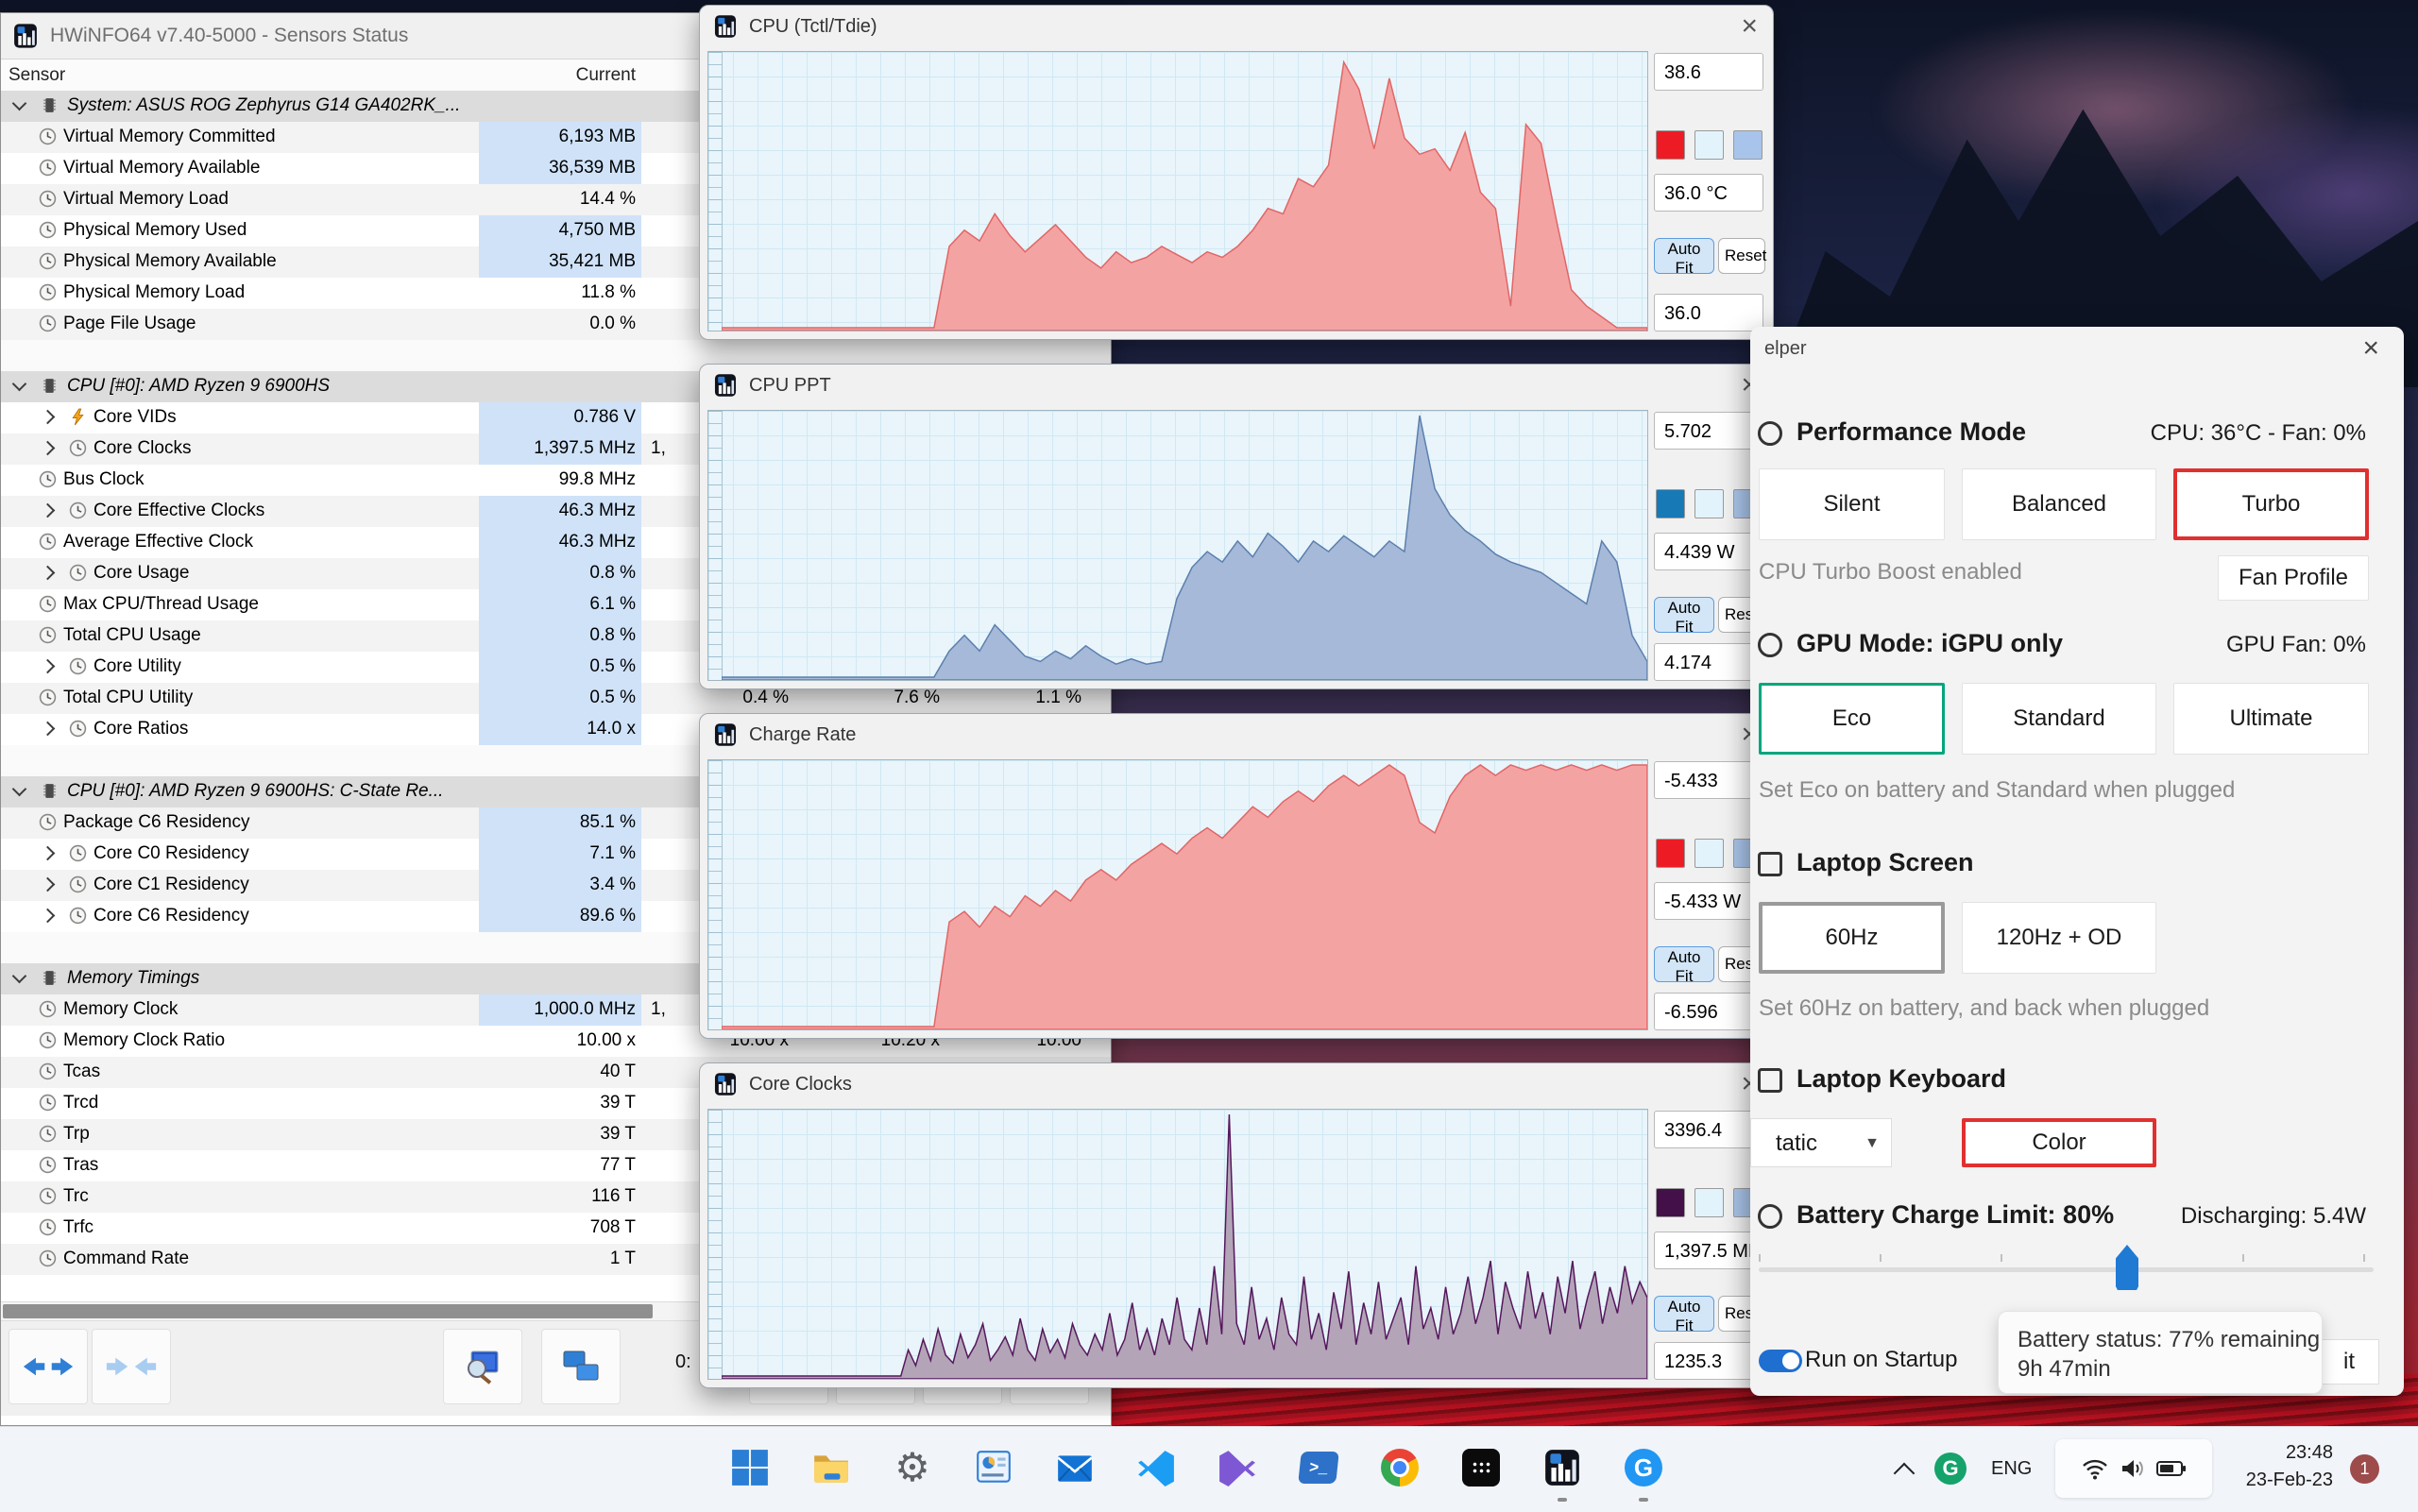  What do you see at coordinates (2293, 578) in the screenshot?
I see `fan-profile-button: Fan Profile` at bounding box center [2293, 578].